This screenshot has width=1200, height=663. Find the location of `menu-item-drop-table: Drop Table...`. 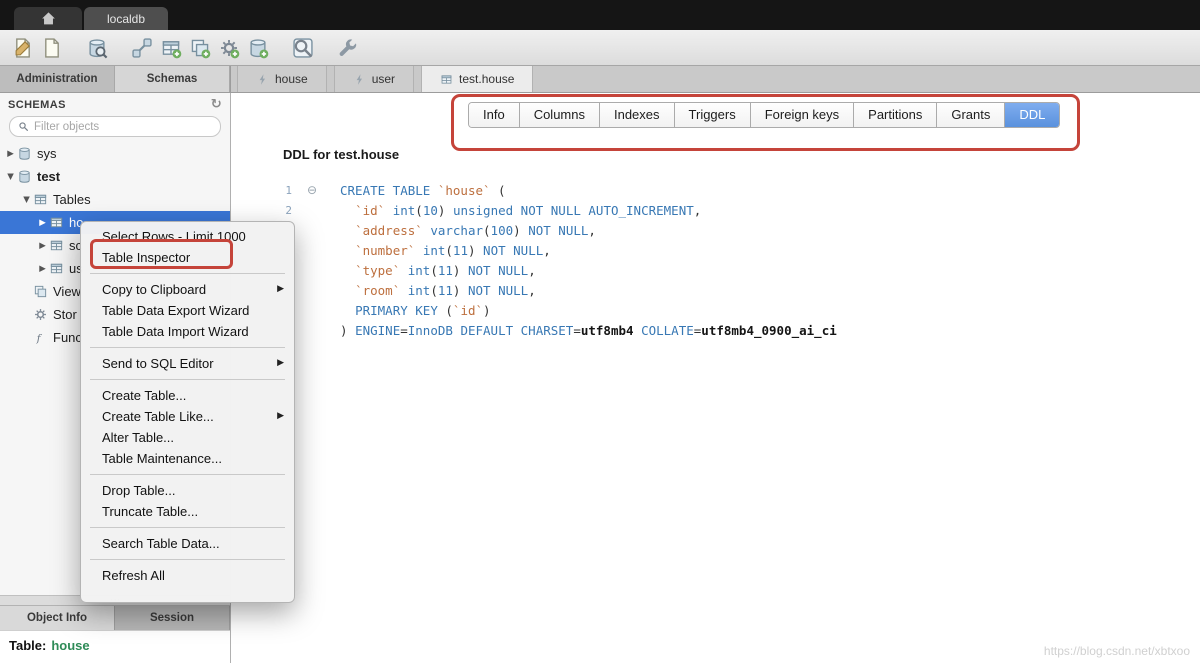

menu-item-drop-table: Drop Table... is located at coordinates (187, 490).